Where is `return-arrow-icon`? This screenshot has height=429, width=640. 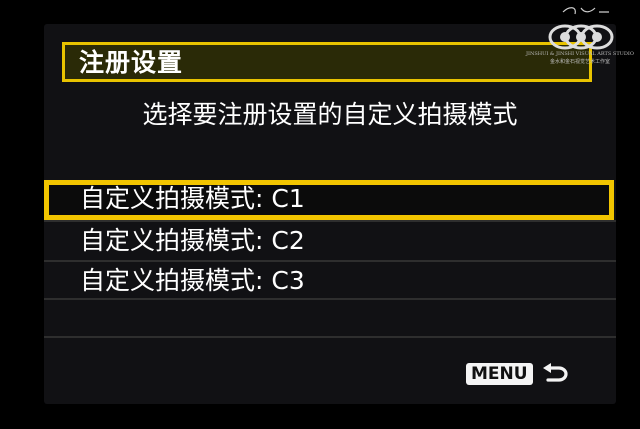 return-arrow-icon is located at coordinates (555, 374).